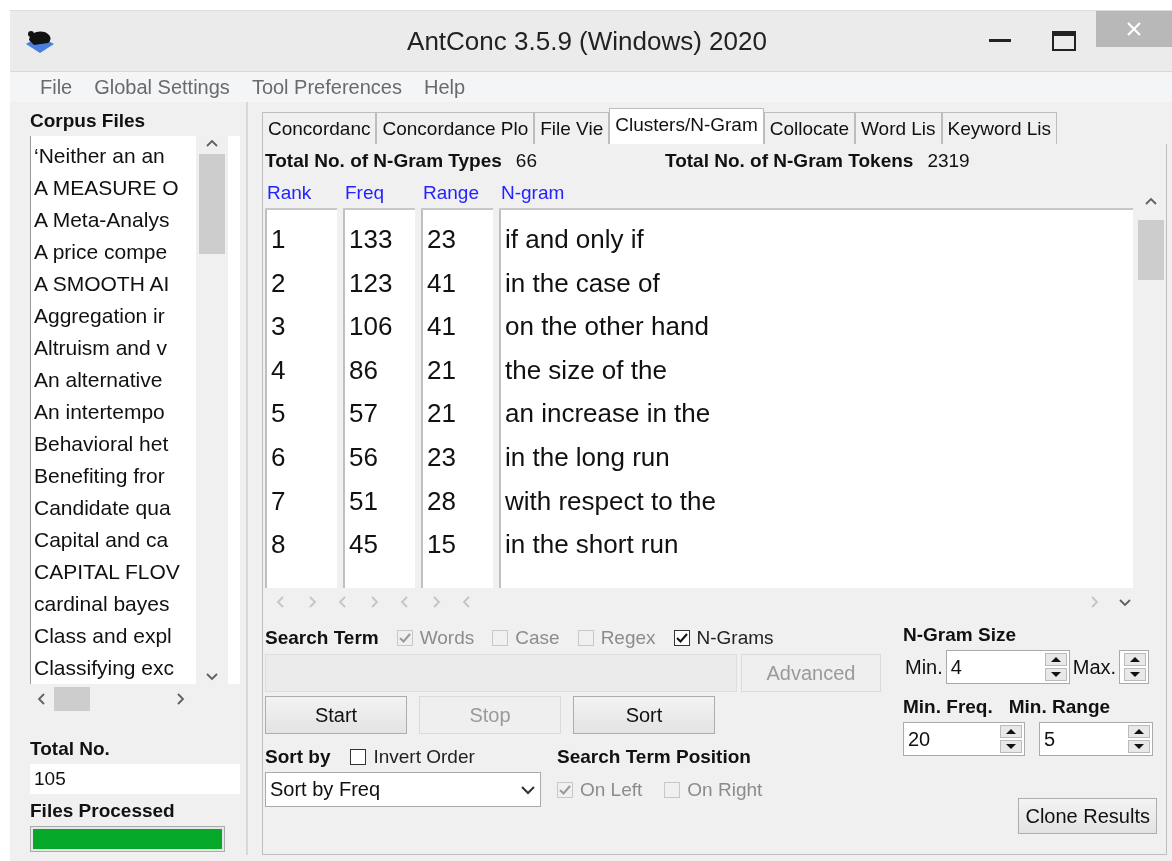 The image size is (1172, 861). What do you see at coordinates (278, 370) in the screenshot?
I see `table-cell-text: 4` at bounding box center [278, 370].